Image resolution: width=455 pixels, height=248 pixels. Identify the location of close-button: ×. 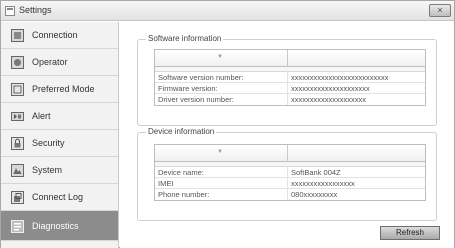
(440, 10).